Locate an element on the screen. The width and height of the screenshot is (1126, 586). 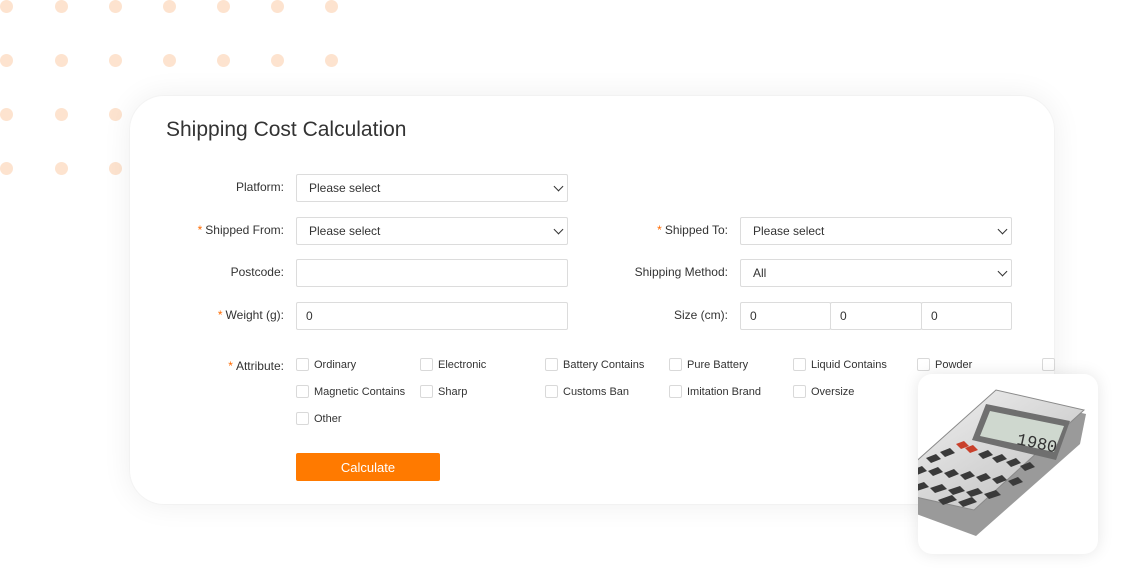
shipping-method-select-value: All is located at coordinates (876, 273).